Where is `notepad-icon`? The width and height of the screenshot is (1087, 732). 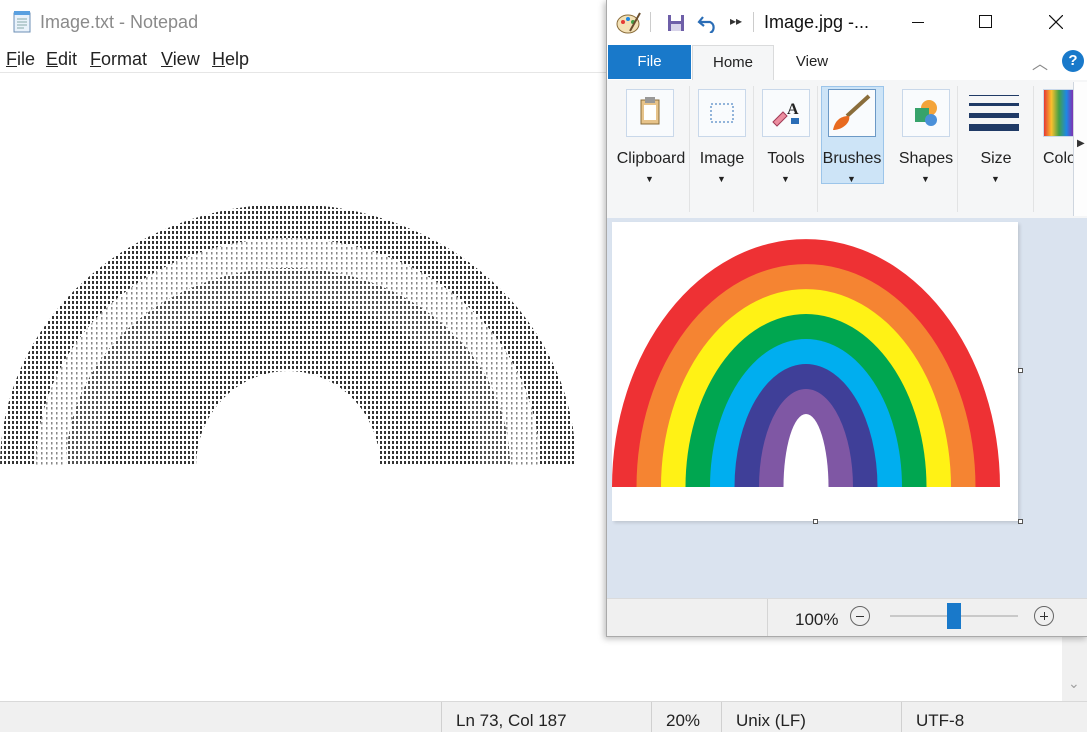 notepad-icon is located at coordinates (22, 22).